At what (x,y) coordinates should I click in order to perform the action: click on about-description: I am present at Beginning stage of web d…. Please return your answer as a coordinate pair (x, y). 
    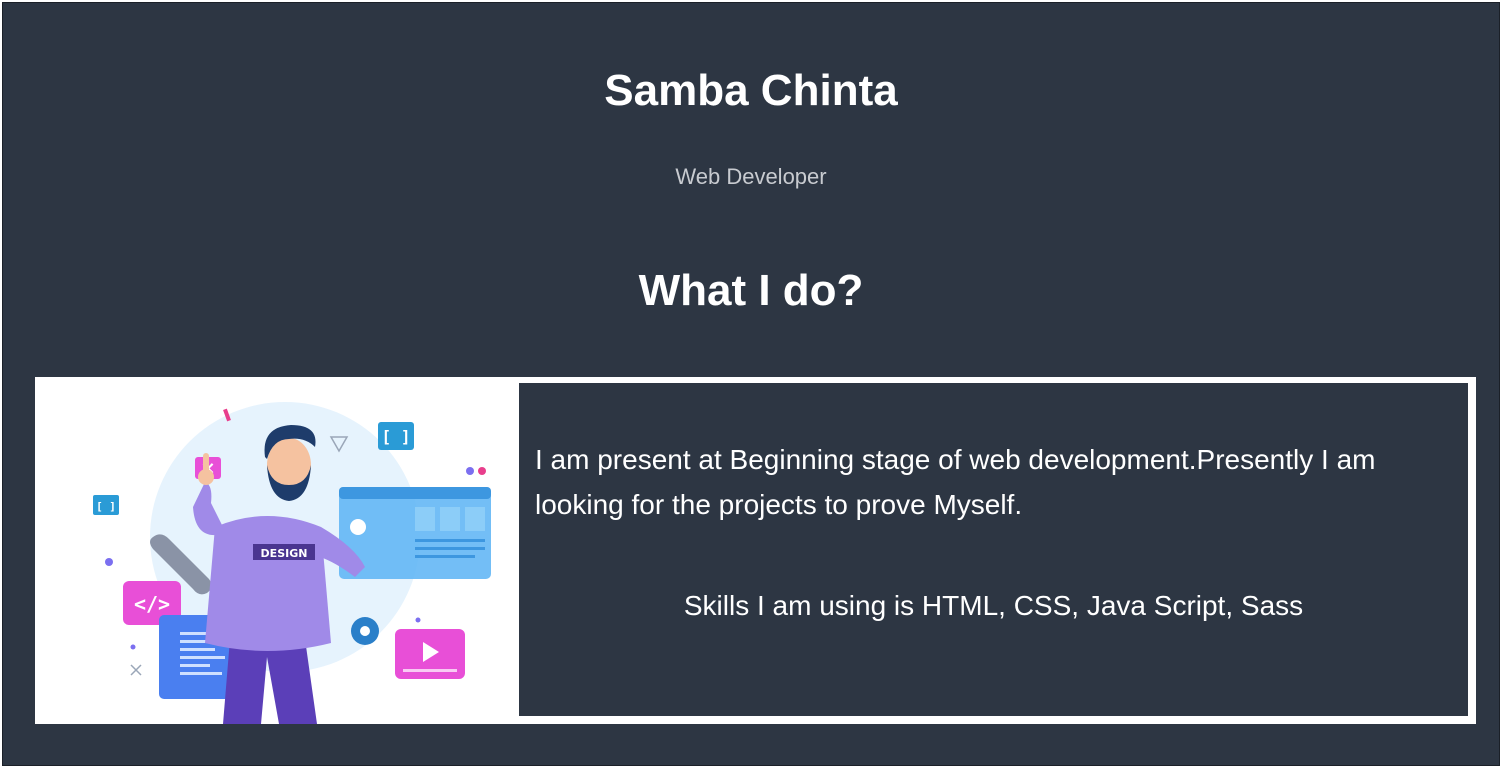
    Looking at the image, I should click on (955, 482).